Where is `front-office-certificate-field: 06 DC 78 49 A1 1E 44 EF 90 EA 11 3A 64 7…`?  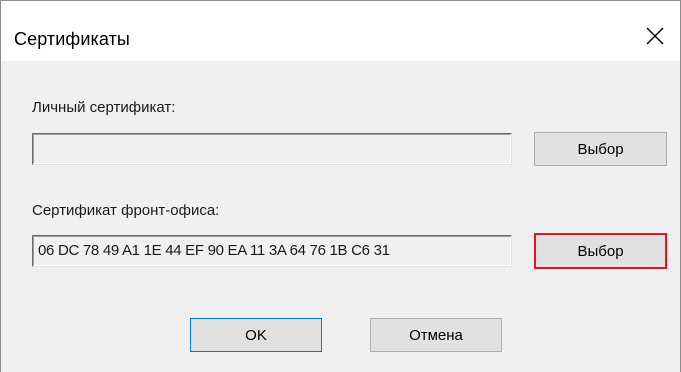
front-office-certificate-field: 06 DC 78 49 A1 1E 44 EF 90 EA 11 3A 64 7… is located at coordinates (272, 251).